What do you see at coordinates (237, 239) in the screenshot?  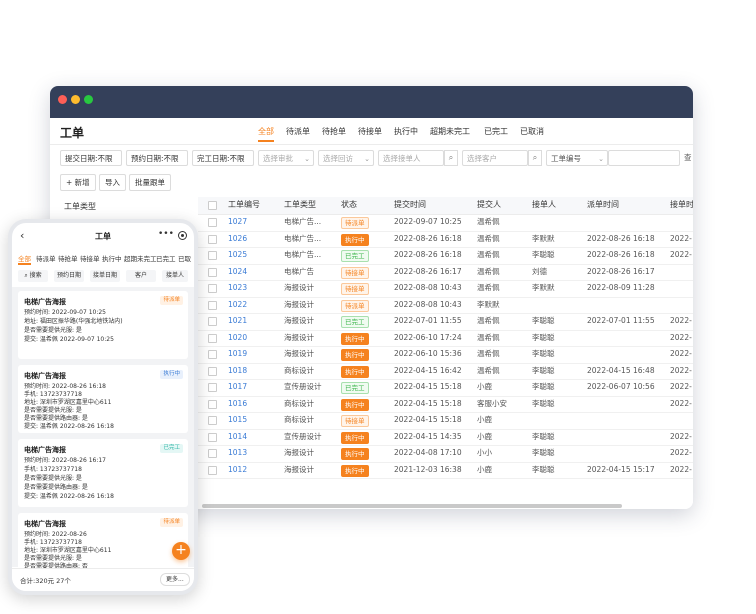 I see `order-id-link: 1026` at bounding box center [237, 239].